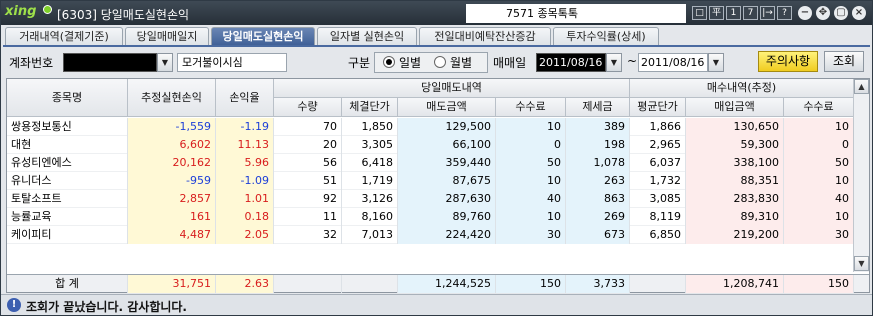 The height and width of the screenshot is (316, 873). Describe the element at coordinates (598, 181) in the screenshot. I see `cell-tax: 263` at that location.